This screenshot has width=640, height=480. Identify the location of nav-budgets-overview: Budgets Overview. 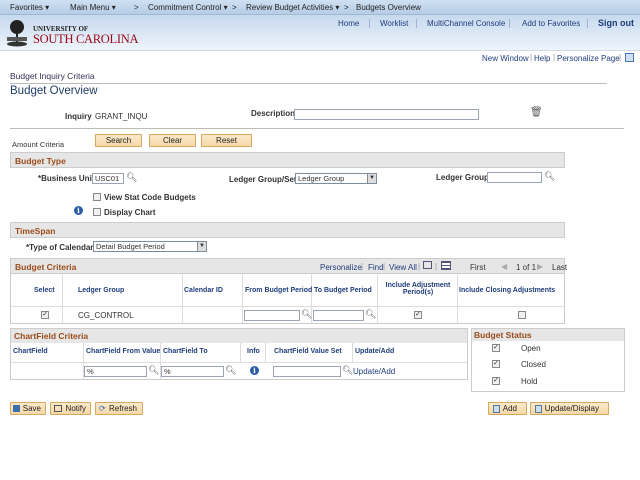
(388, 7).